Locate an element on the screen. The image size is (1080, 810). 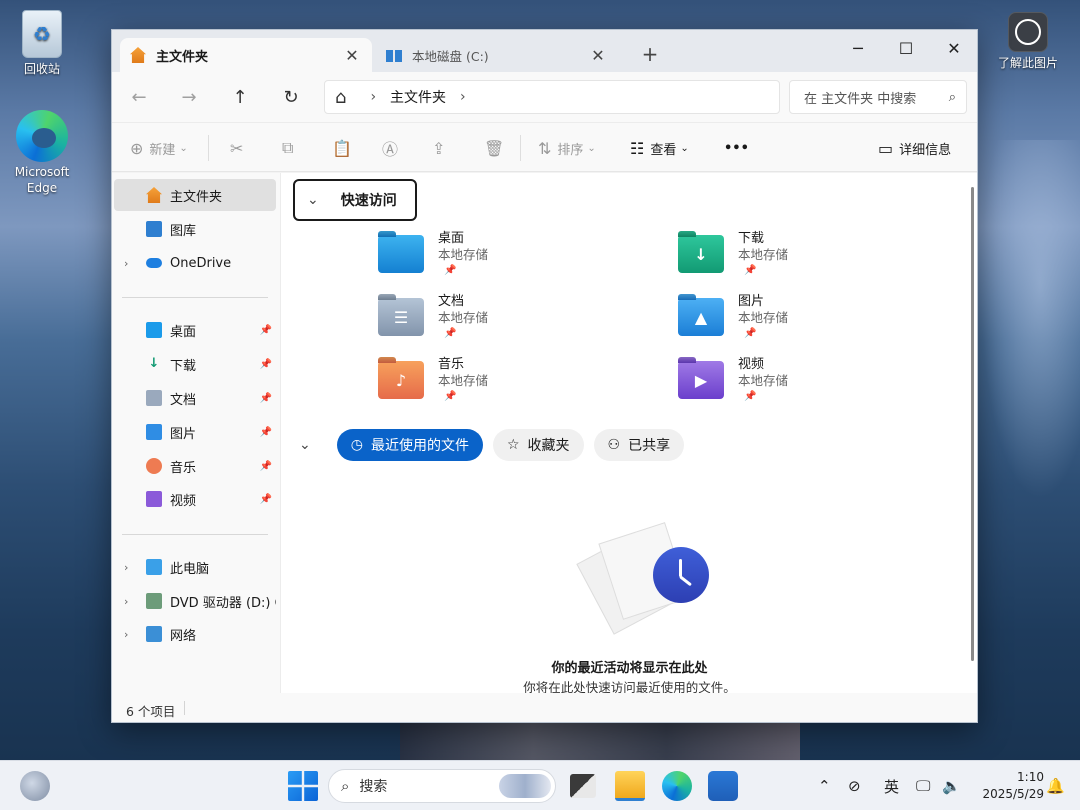
search-label: 搜索 is located at coordinates (373, 787).